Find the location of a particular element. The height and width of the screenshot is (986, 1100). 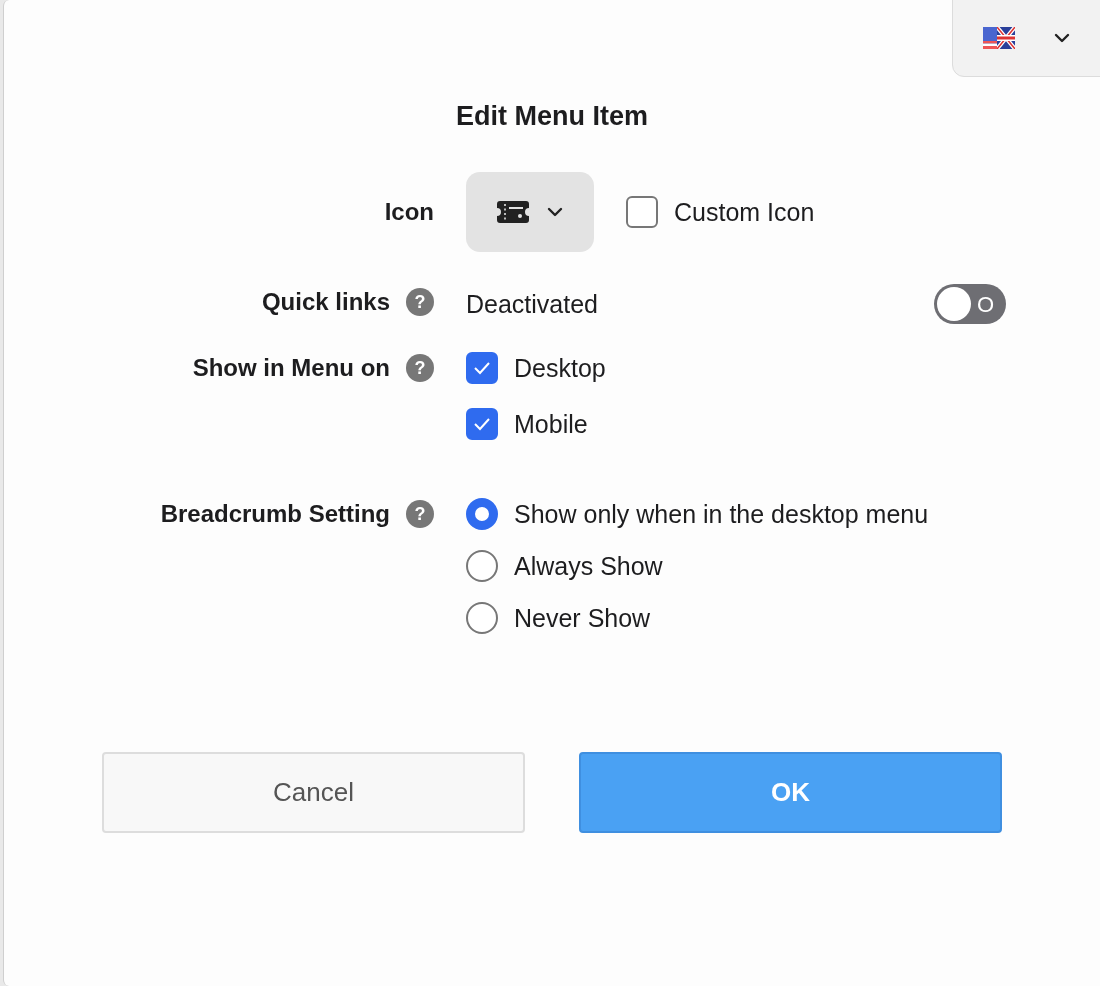

field-label: Icon is located at coordinates (409, 212).